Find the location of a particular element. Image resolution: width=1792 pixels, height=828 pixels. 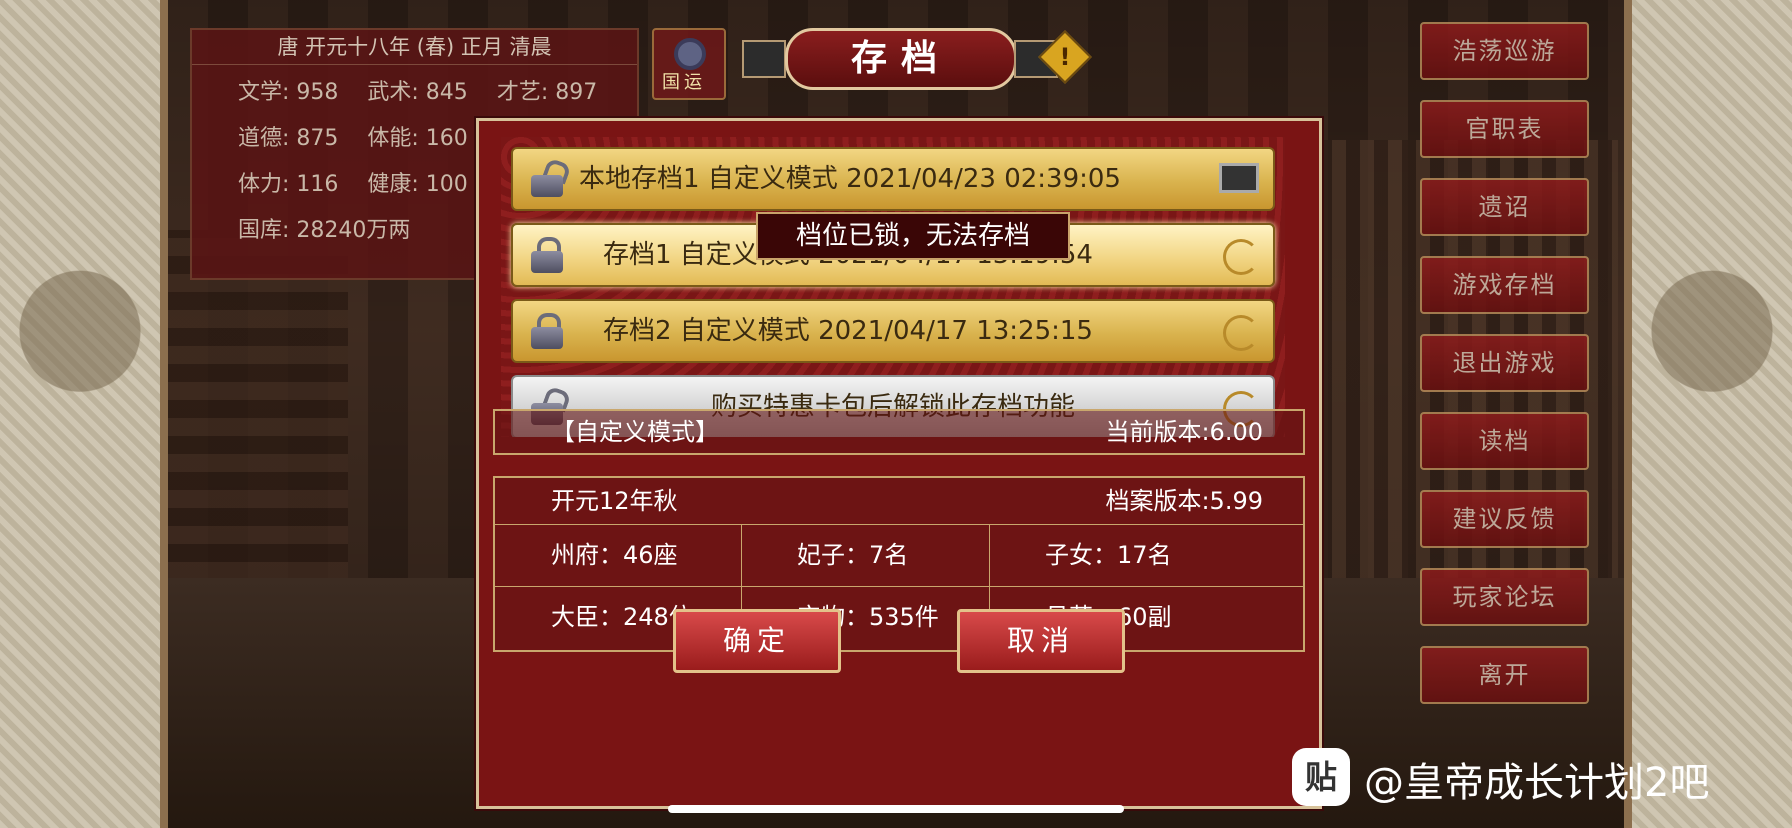

save-slot-local-1: 本地存档1 自定义模式 2021/04/23 02:39:05 is located at coordinates (893, 179).